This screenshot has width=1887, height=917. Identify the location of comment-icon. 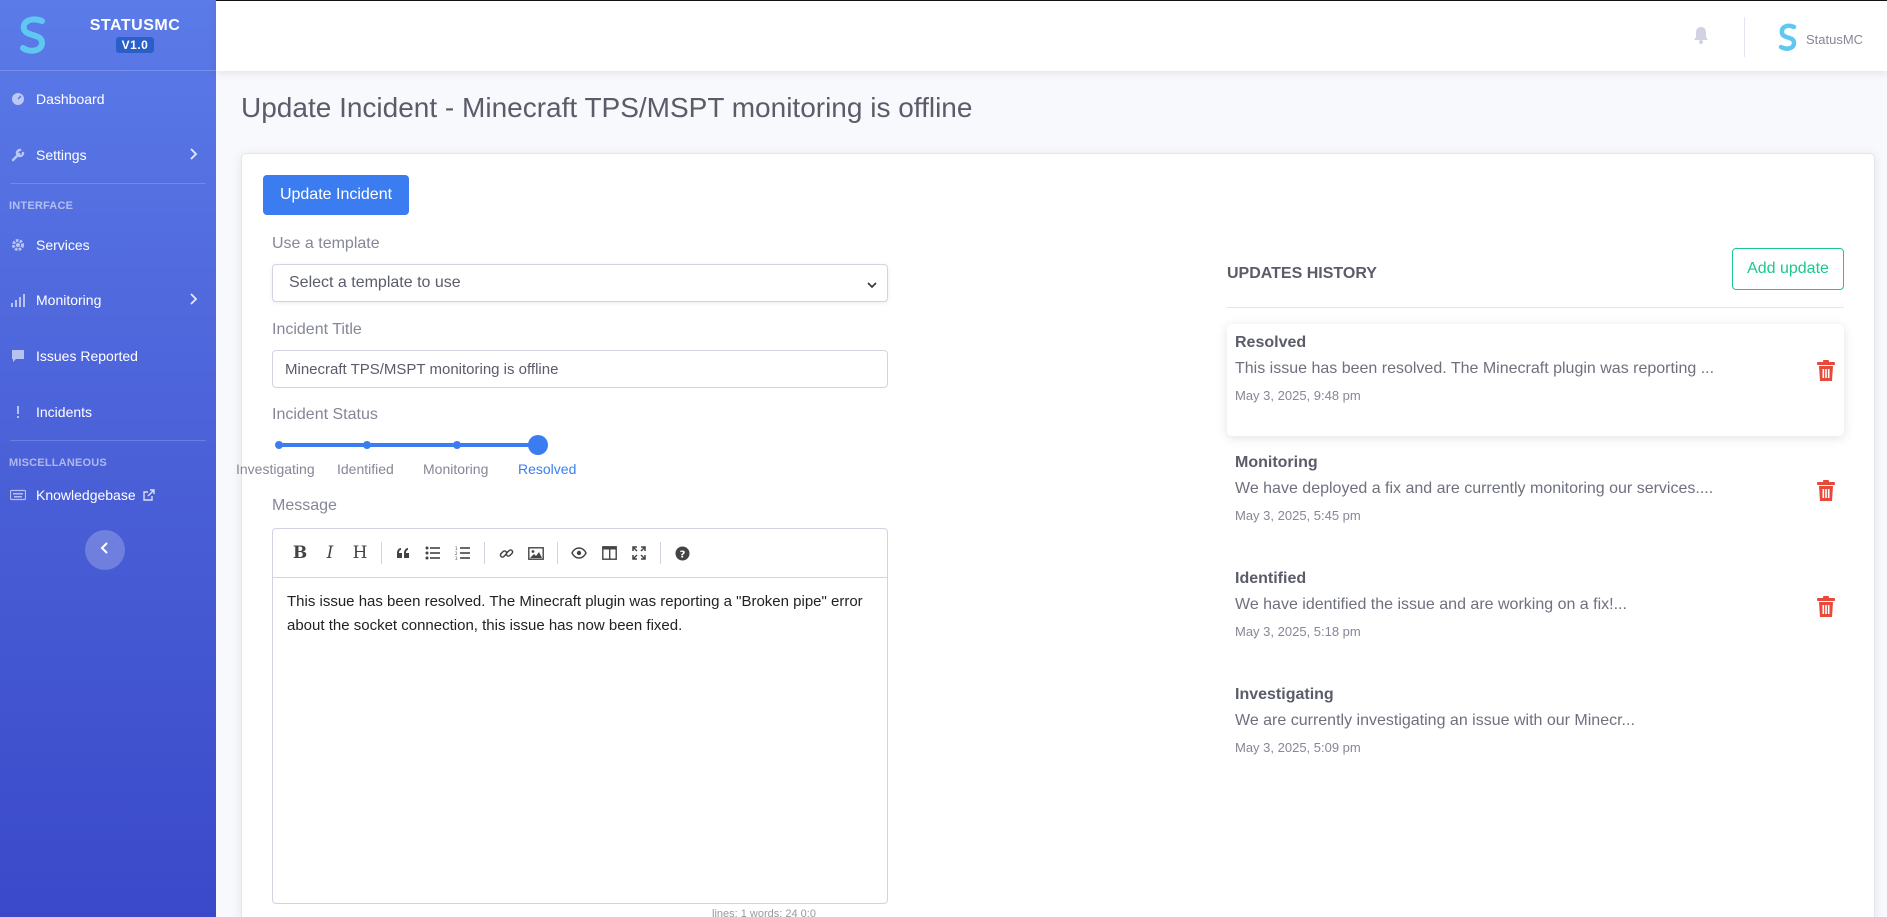
(18, 356).